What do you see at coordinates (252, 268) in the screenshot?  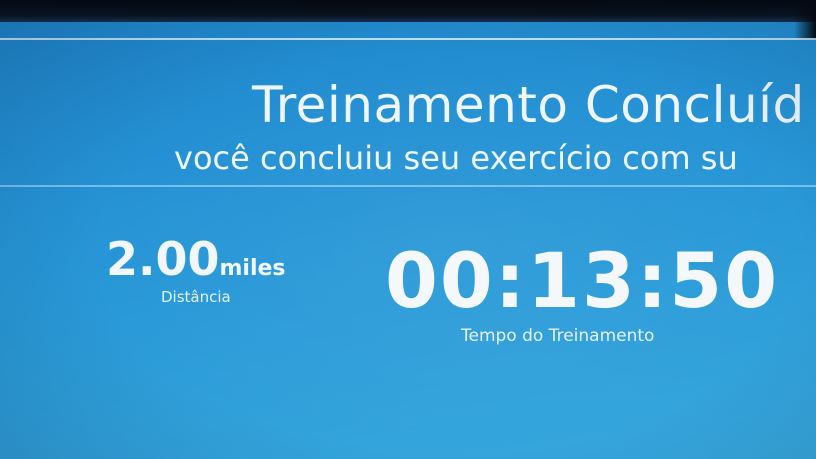 I see `distance-unit: miles` at bounding box center [252, 268].